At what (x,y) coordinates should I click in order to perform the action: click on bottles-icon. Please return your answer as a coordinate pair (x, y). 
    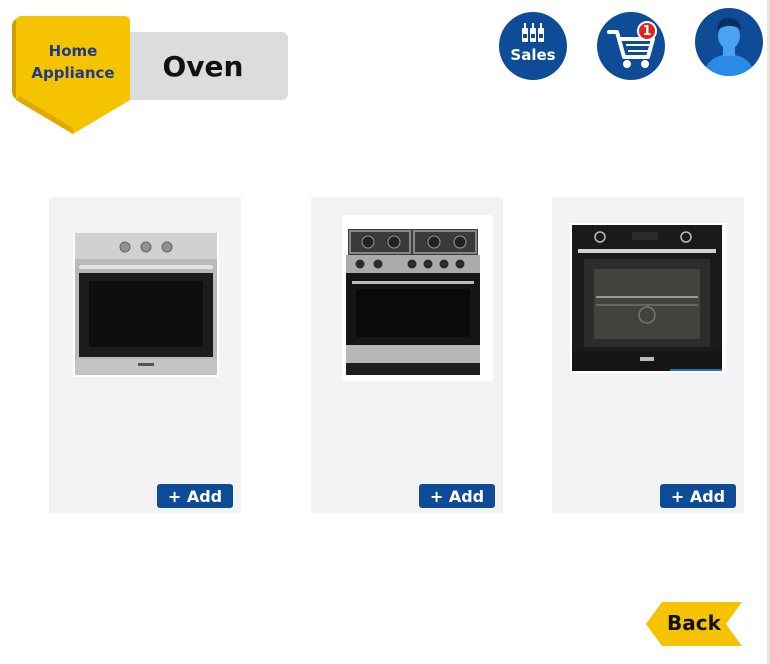
    Looking at the image, I should click on (533, 32).